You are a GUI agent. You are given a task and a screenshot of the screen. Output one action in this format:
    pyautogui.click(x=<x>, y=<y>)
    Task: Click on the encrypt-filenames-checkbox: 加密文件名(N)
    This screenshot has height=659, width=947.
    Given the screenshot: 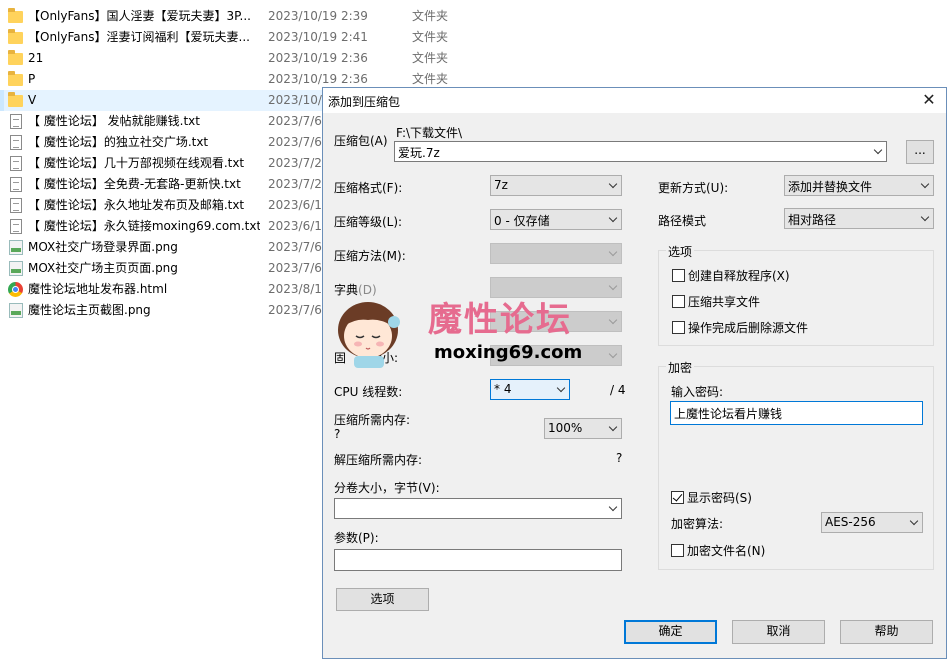 What is the action you would take?
    pyautogui.click(x=718, y=550)
    